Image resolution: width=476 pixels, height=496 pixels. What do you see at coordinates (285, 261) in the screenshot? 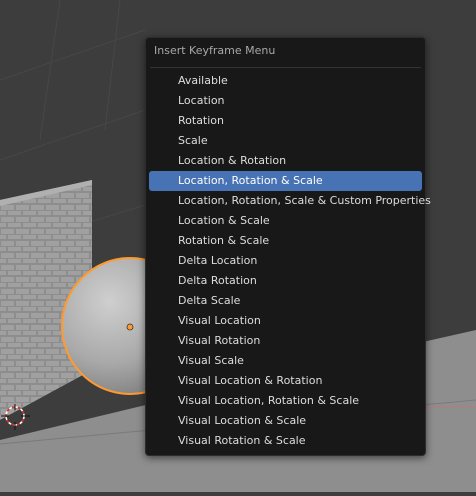
I see `menu-item-delta-location: Delta Location` at bounding box center [285, 261].